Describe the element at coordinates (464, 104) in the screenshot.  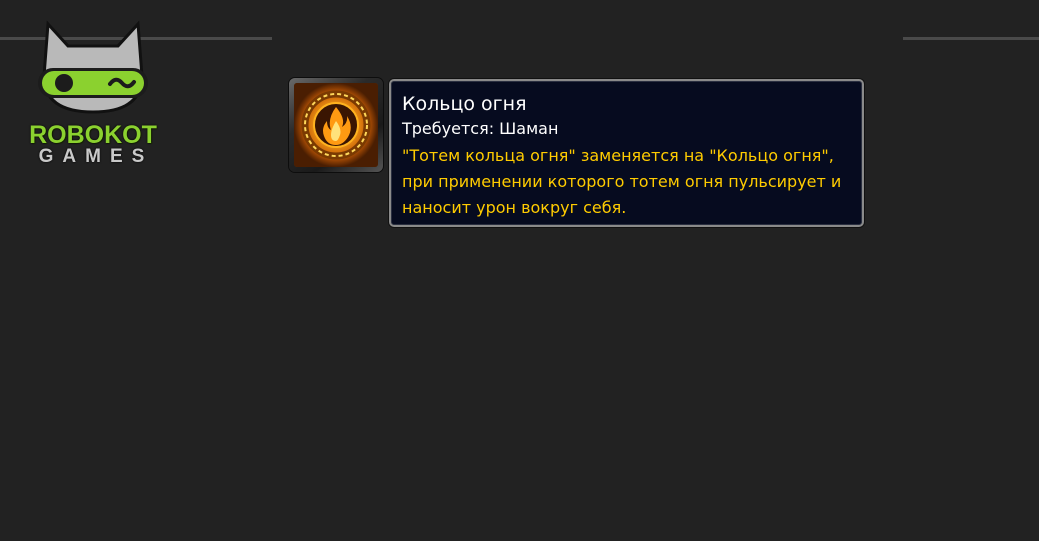
I see `tooltip-title: Кольцо огня` at that location.